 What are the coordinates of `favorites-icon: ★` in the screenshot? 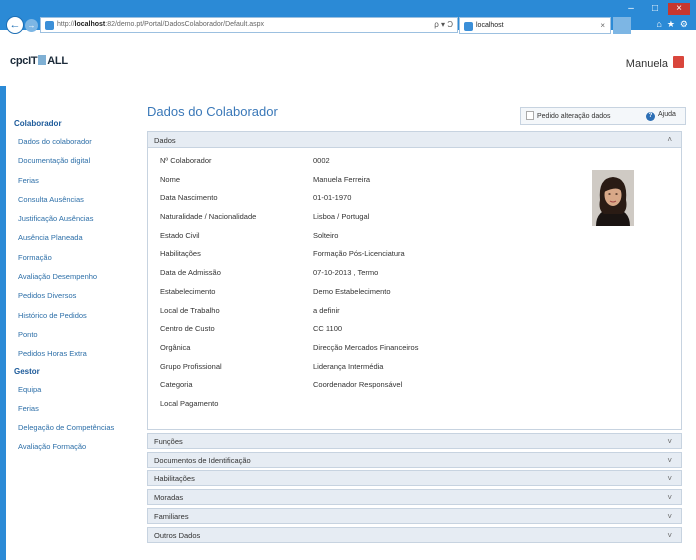 It's located at (671, 24).